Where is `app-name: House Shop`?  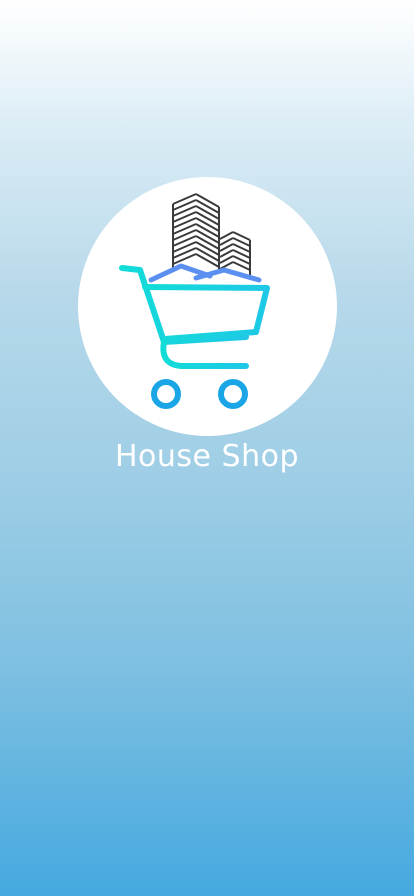 app-name: House Shop is located at coordinates (206, 456).